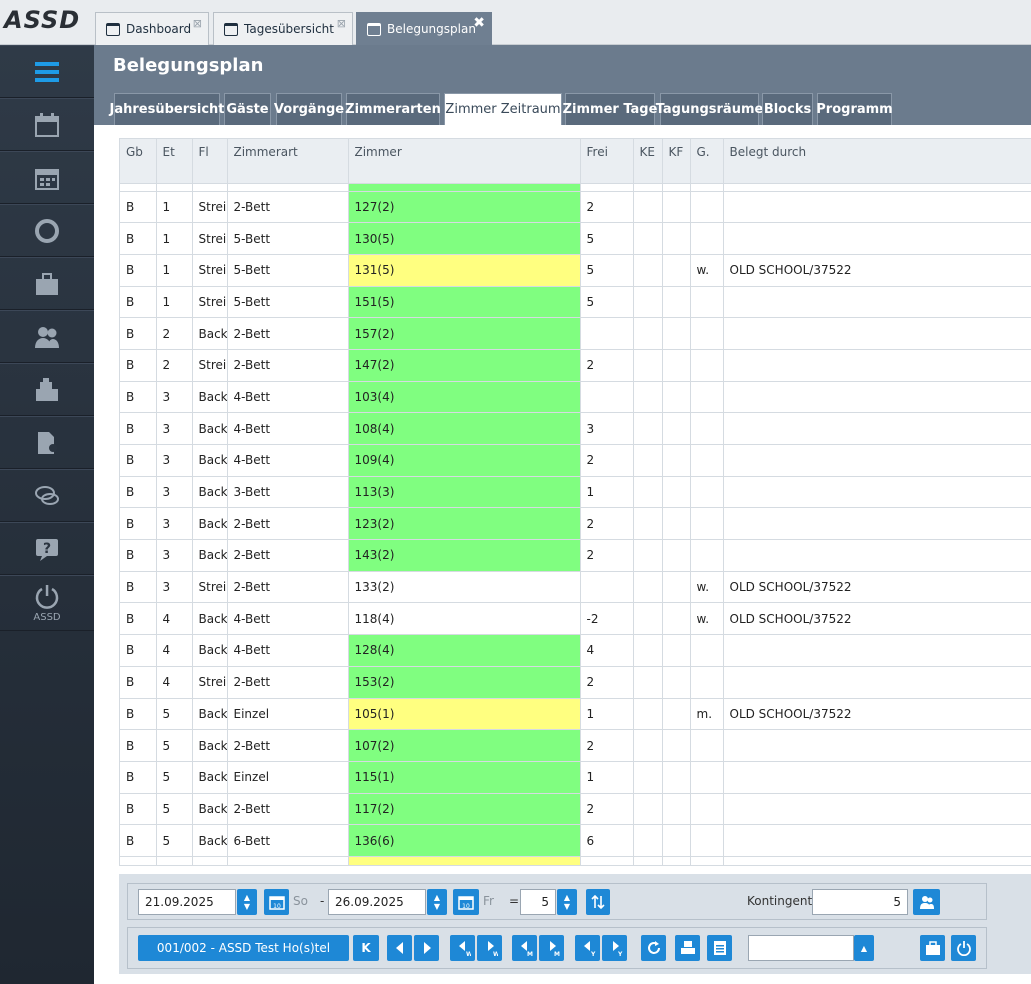  I want to click on close-icon: ⊠, so click(341, 23).